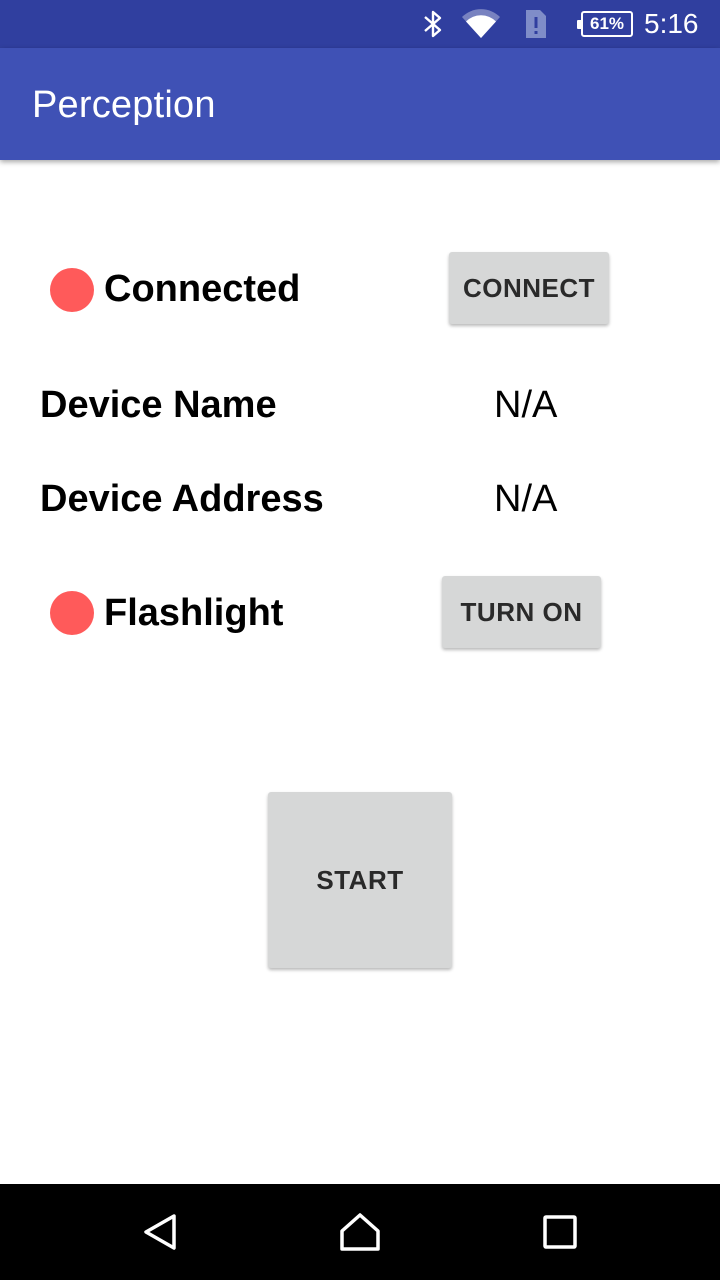 The height and width of the screenshot is (1280, 720). Describe the element at coordinates (526, 499) in the screenshot. I see `device-address-value: N/A` at that location.